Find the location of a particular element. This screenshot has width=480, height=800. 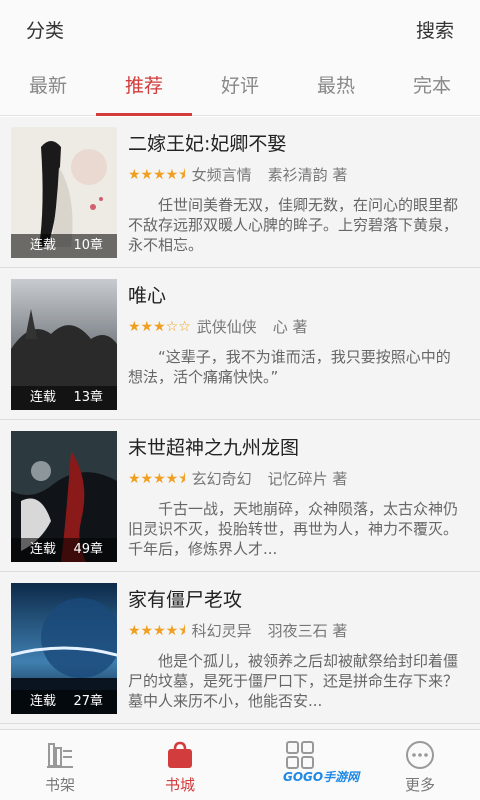

nav-bookshelf: 书架 is located at coordinates (60, 765).